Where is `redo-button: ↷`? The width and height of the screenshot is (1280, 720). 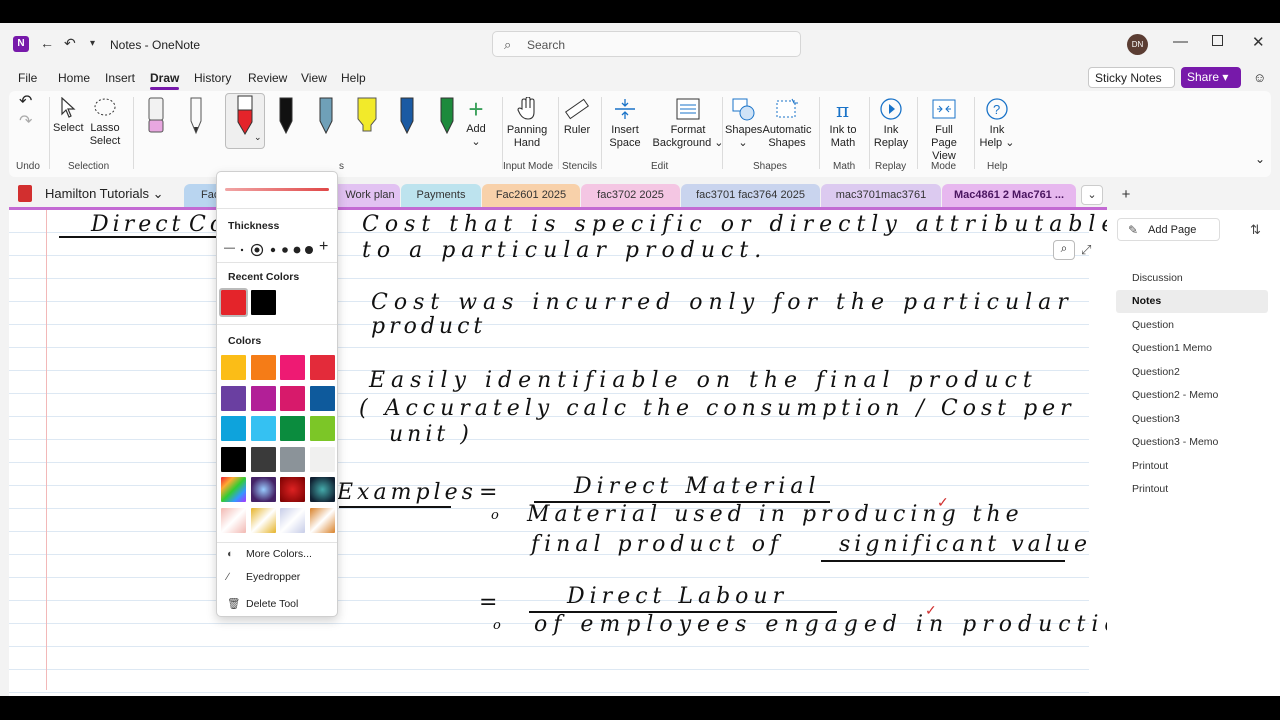 redo-button: ↷ is located at coordinates (25, 122).